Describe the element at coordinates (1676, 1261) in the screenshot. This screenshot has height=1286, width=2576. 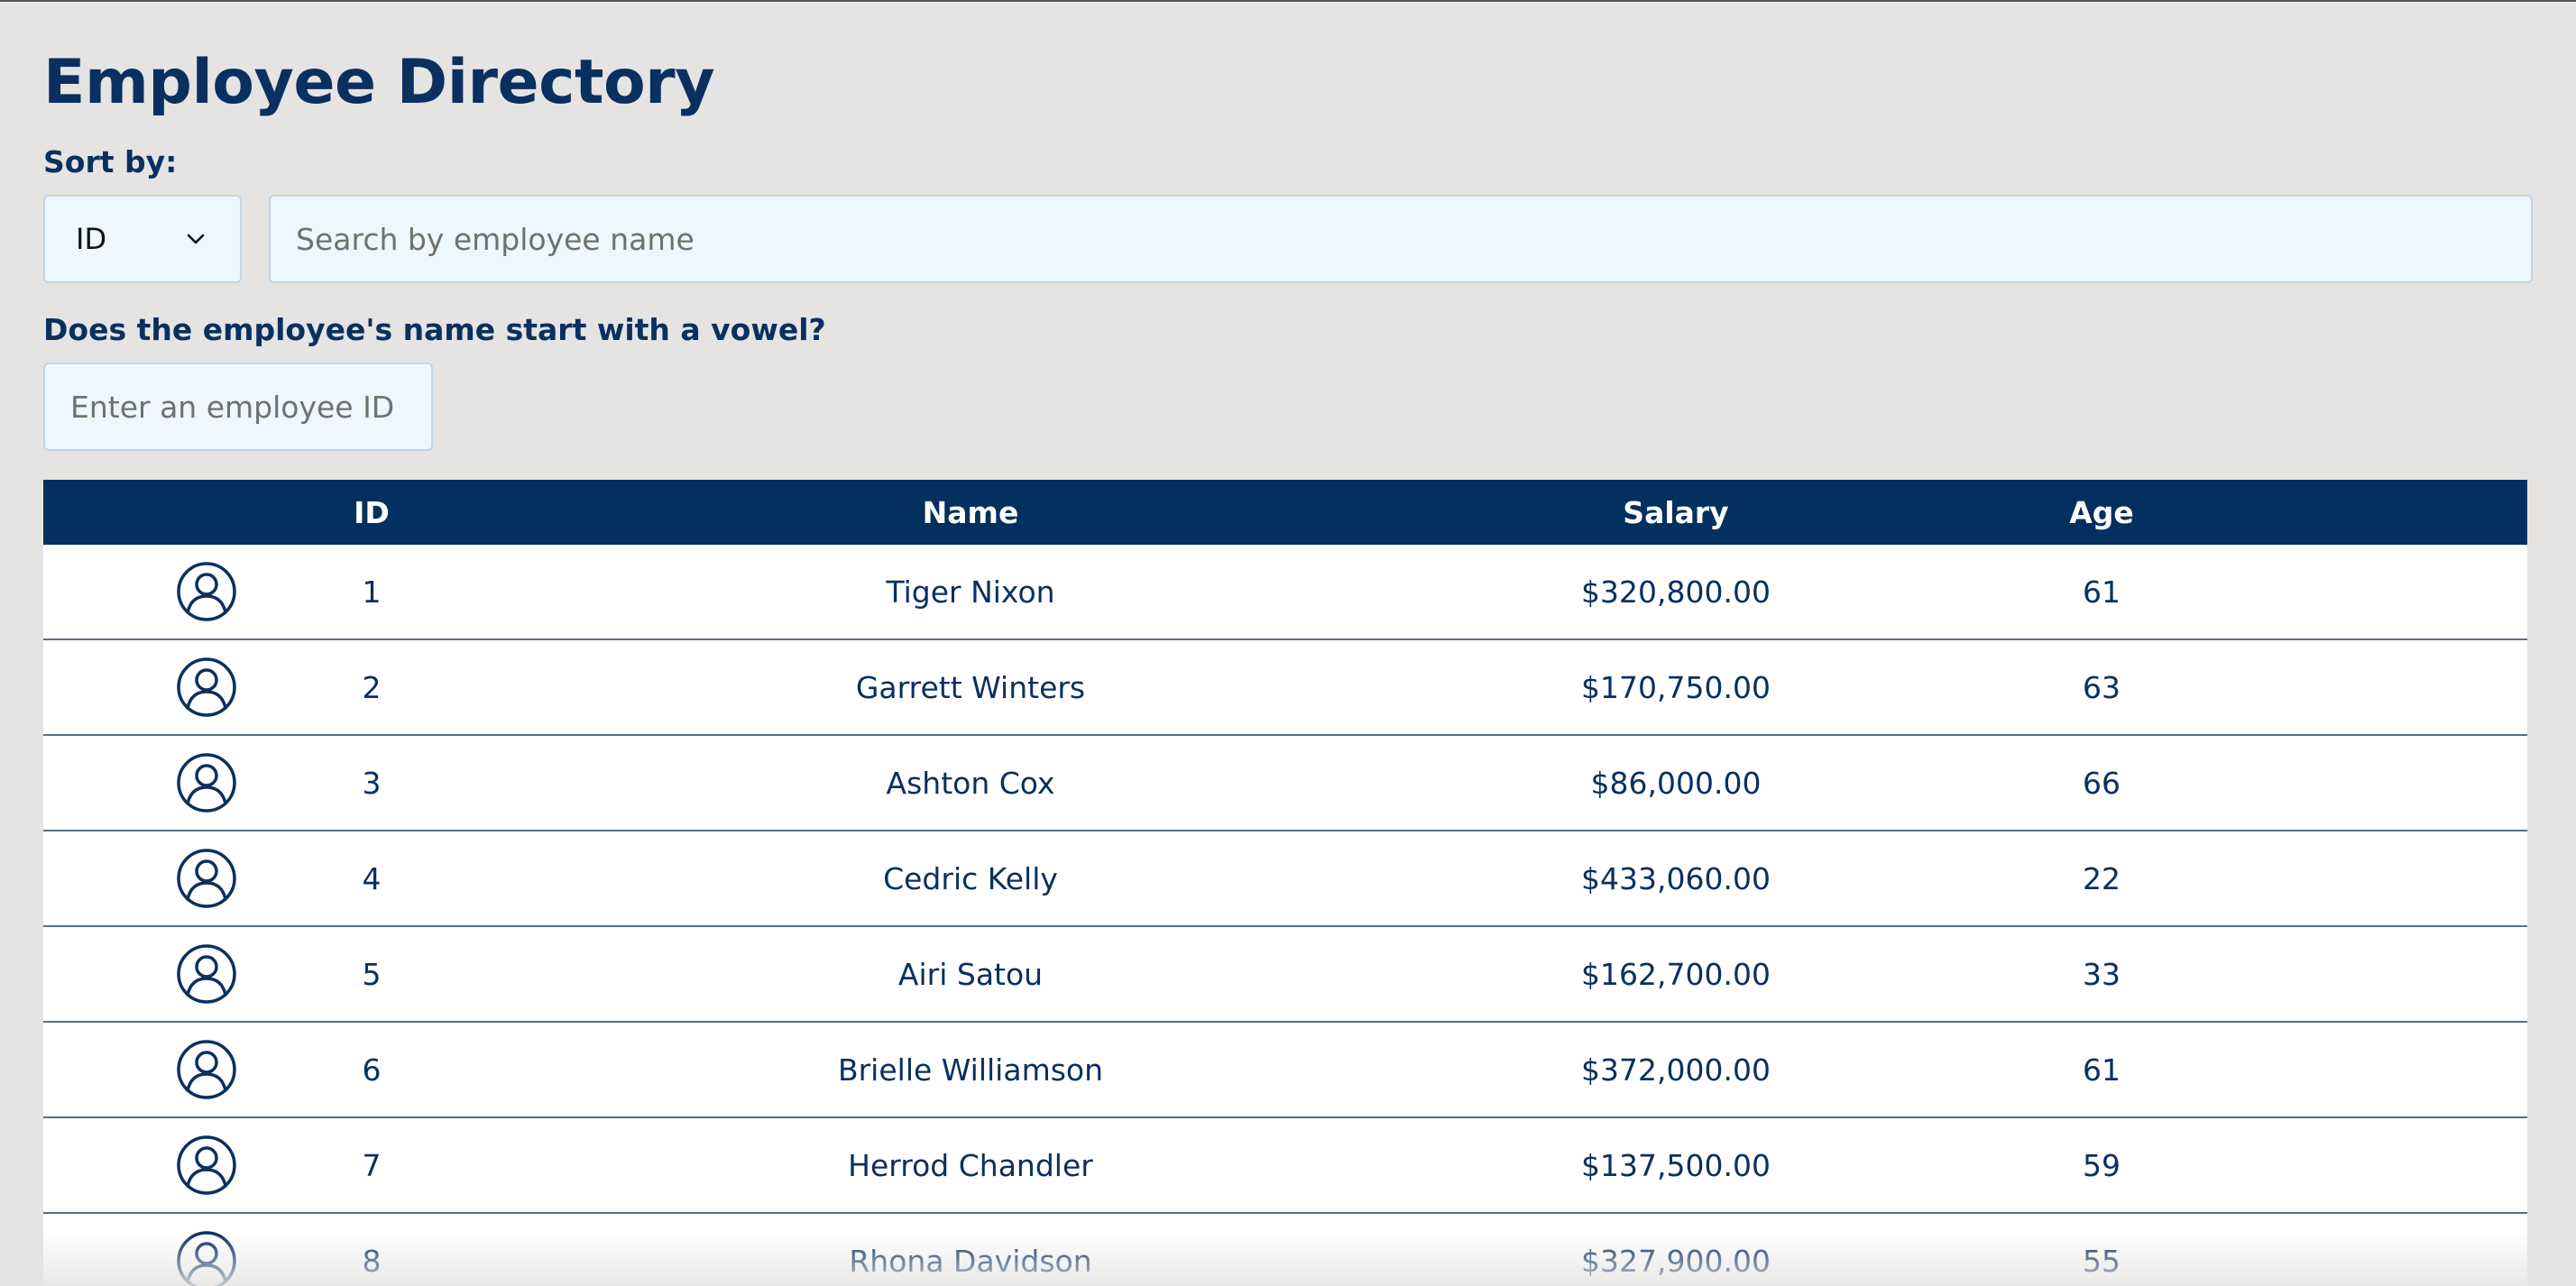
I see `cell-salary: $327,900.00` at that location.